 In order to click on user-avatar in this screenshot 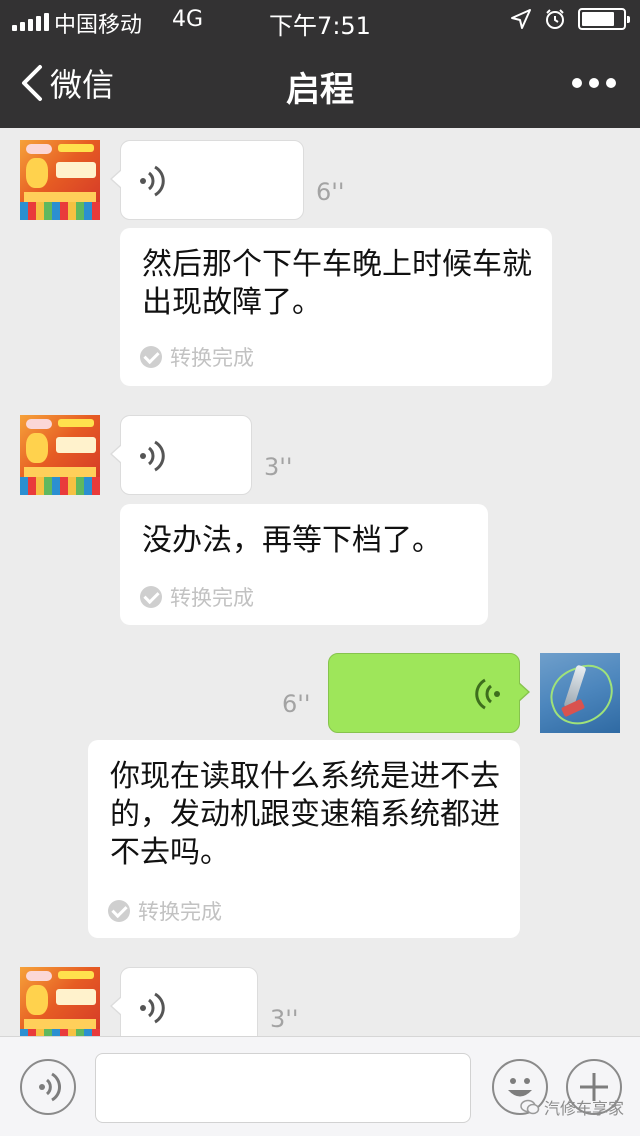, I will do `click(580, 693)`.